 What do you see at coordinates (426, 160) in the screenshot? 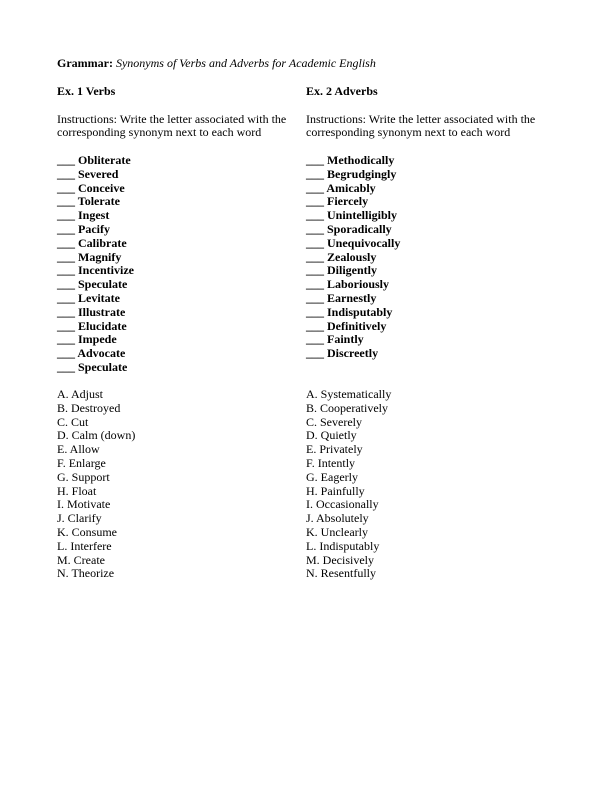
I see `word-item: ___ Methodically` at bounding box center [426, 160].